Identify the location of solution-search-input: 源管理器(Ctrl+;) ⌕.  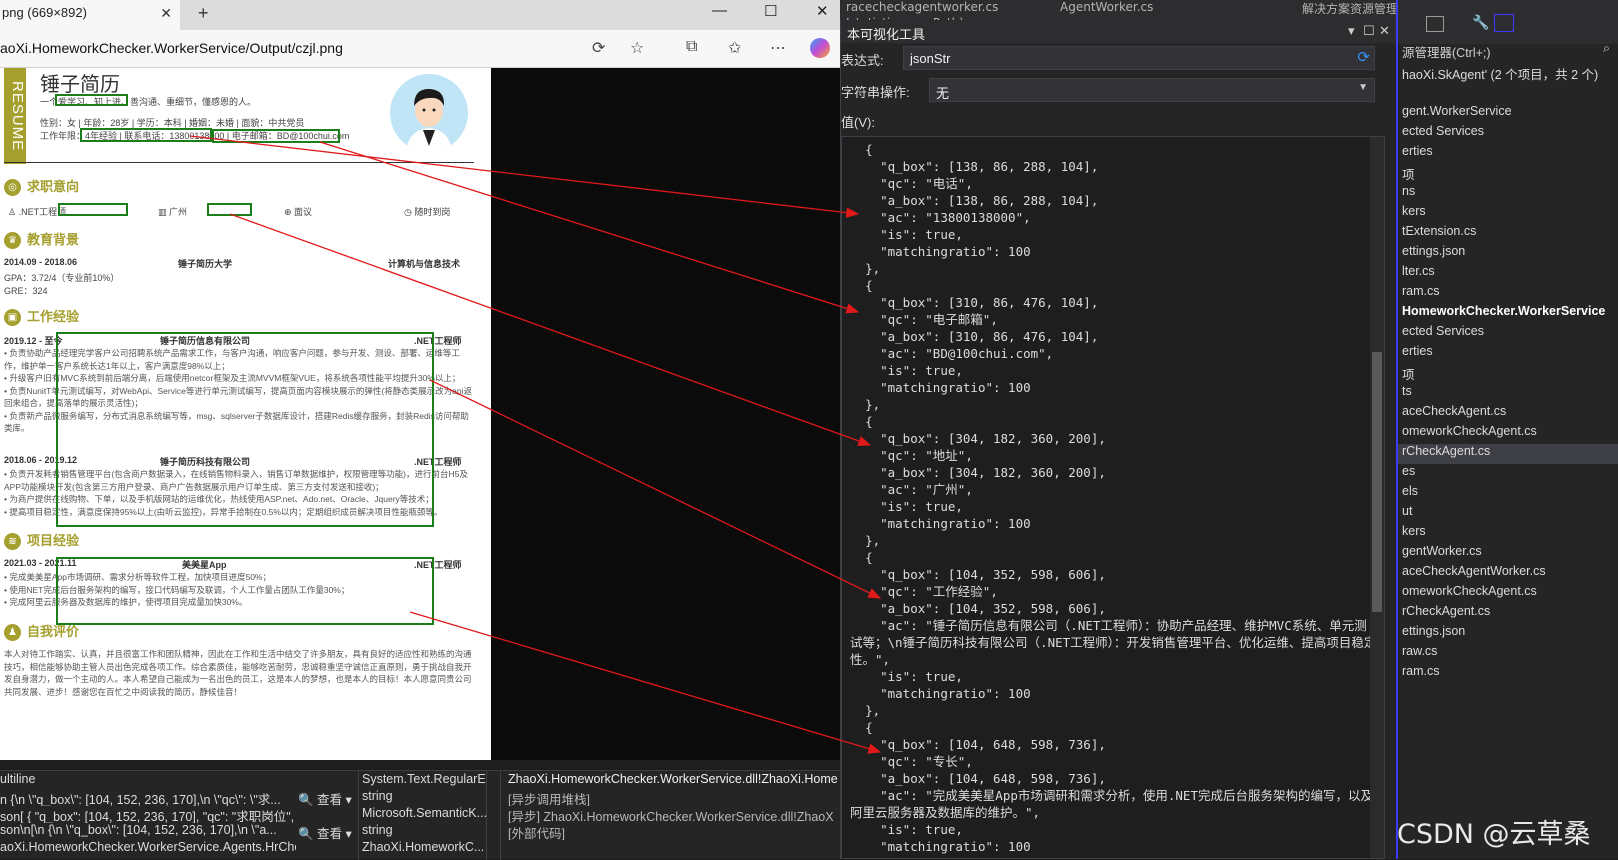
(1508, 50).